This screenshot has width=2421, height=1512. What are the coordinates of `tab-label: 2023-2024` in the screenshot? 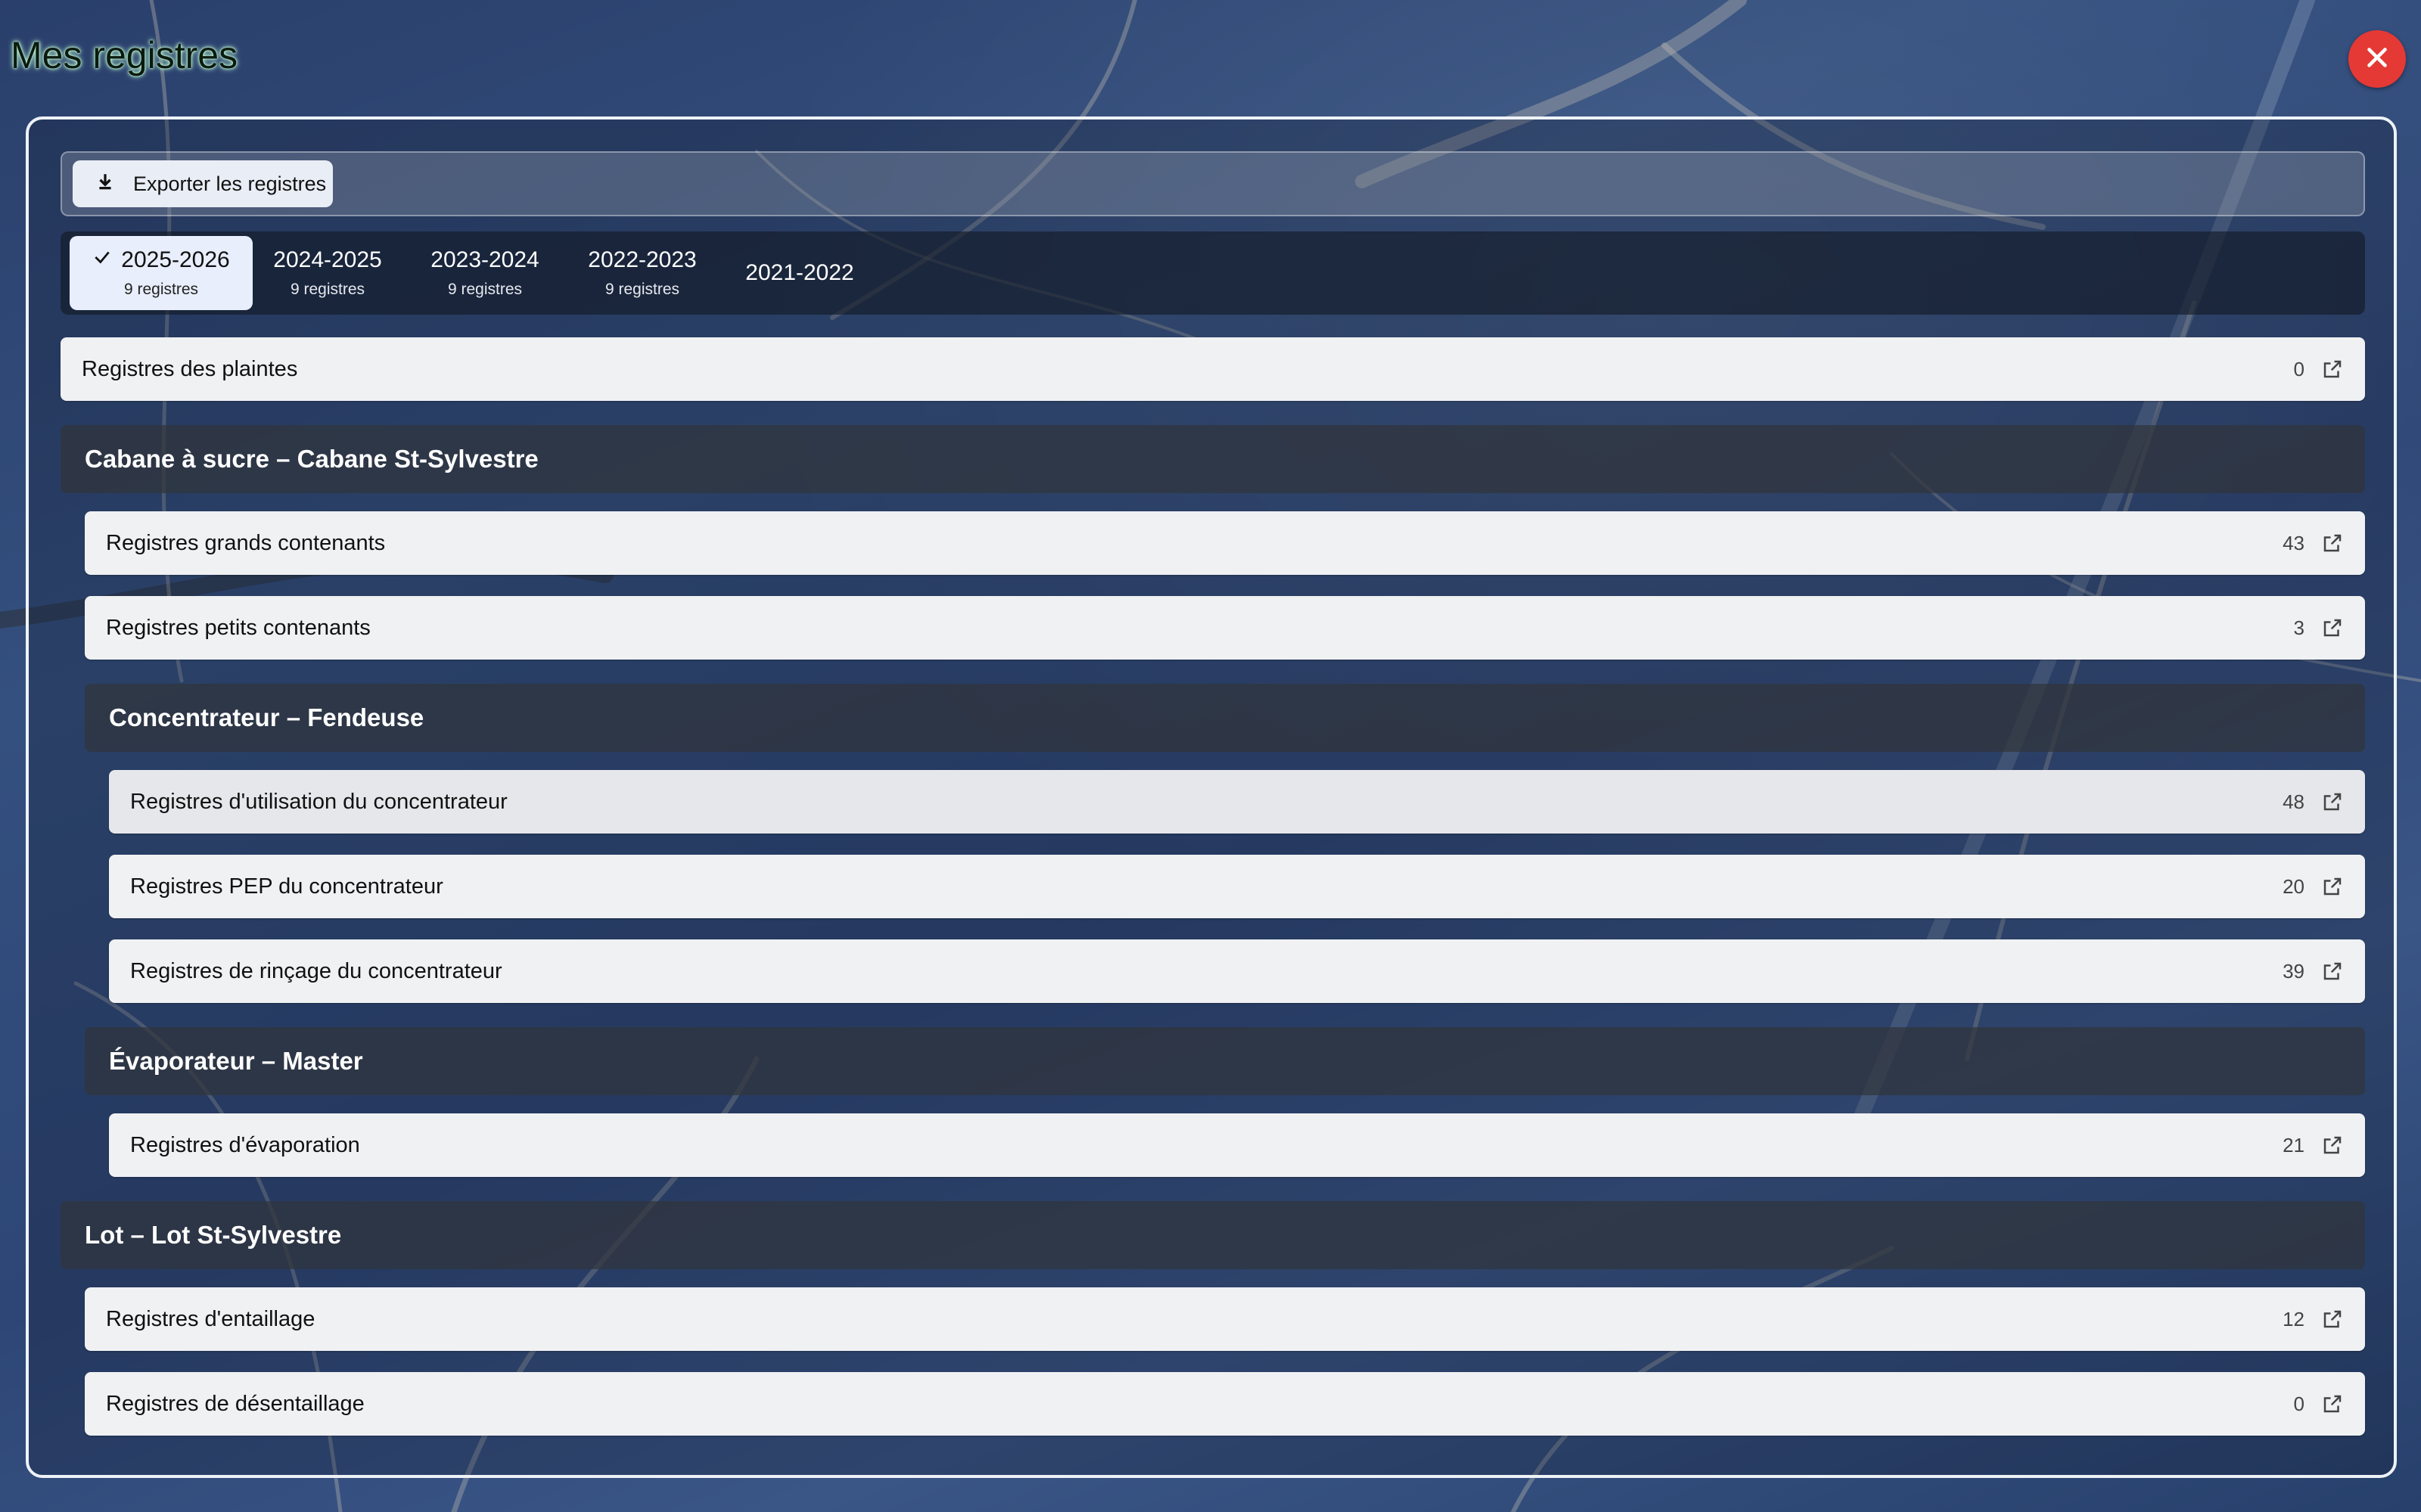 It's located at (484, 259).